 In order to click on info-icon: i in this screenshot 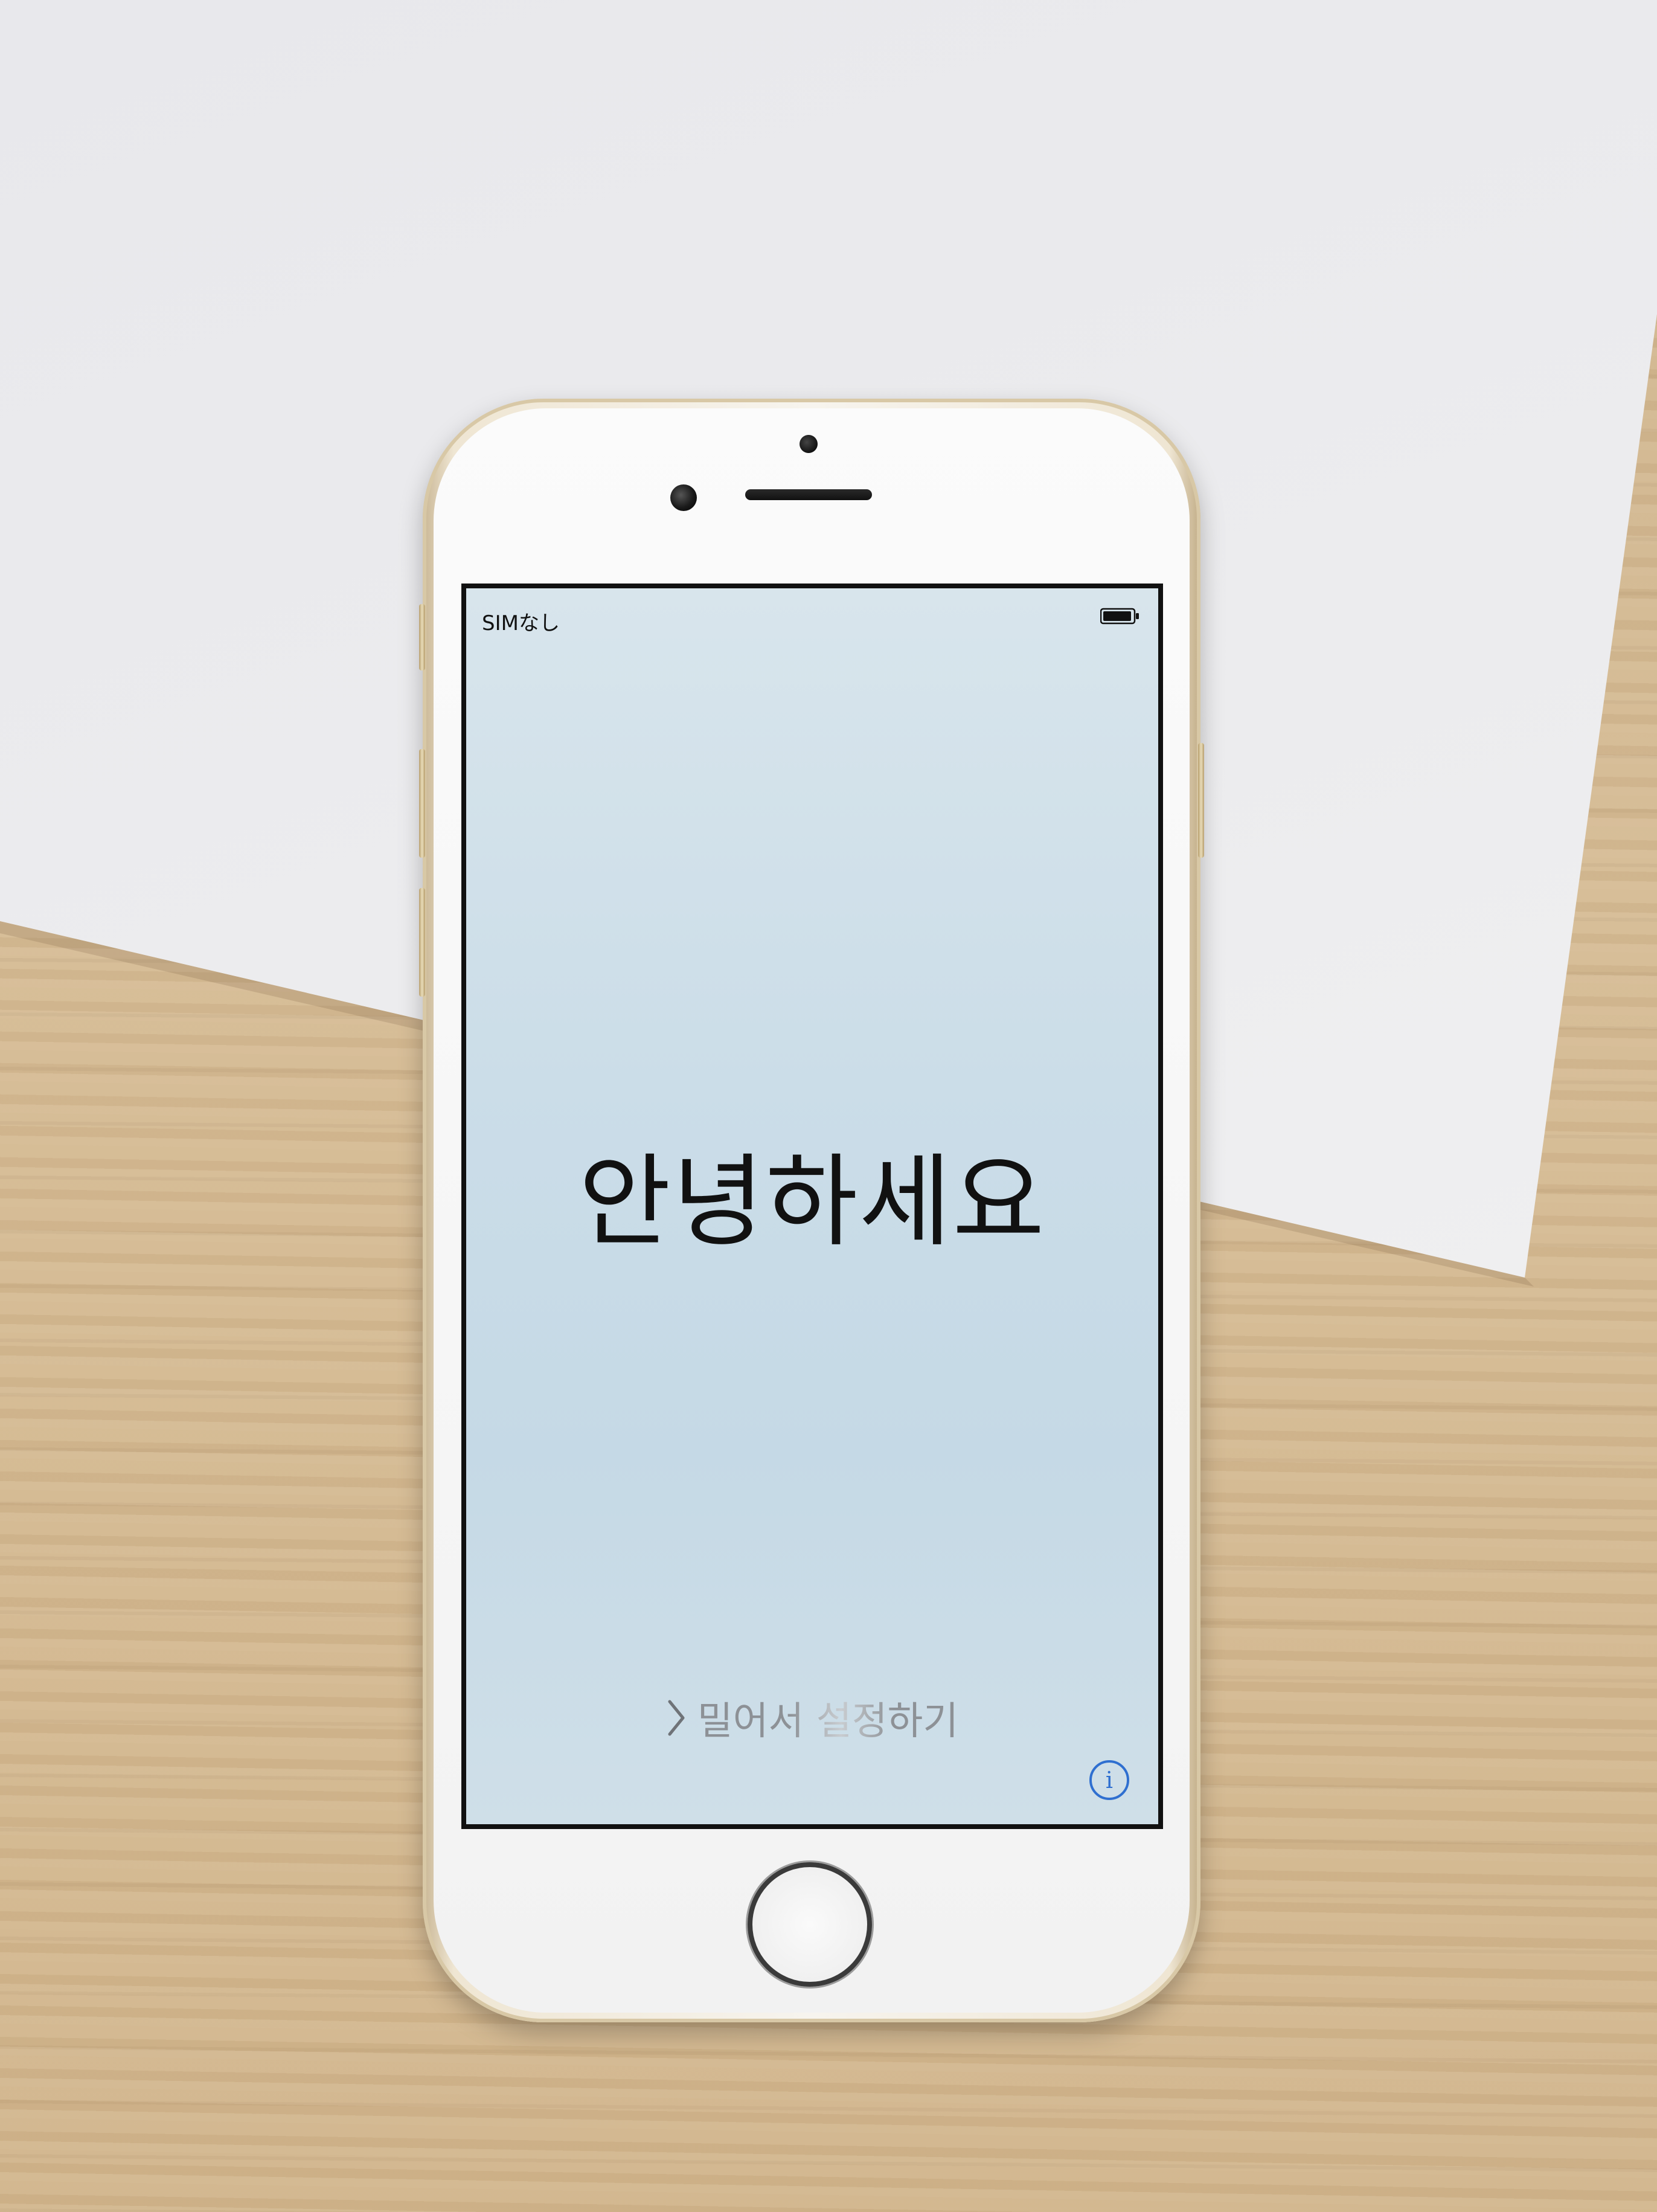, I will do `click(1109, 1780)`.